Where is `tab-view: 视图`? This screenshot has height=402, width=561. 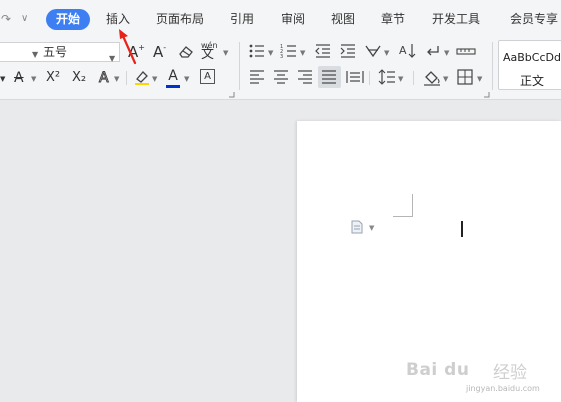
tab-view: 视图 is located at coordinates (343, 19).